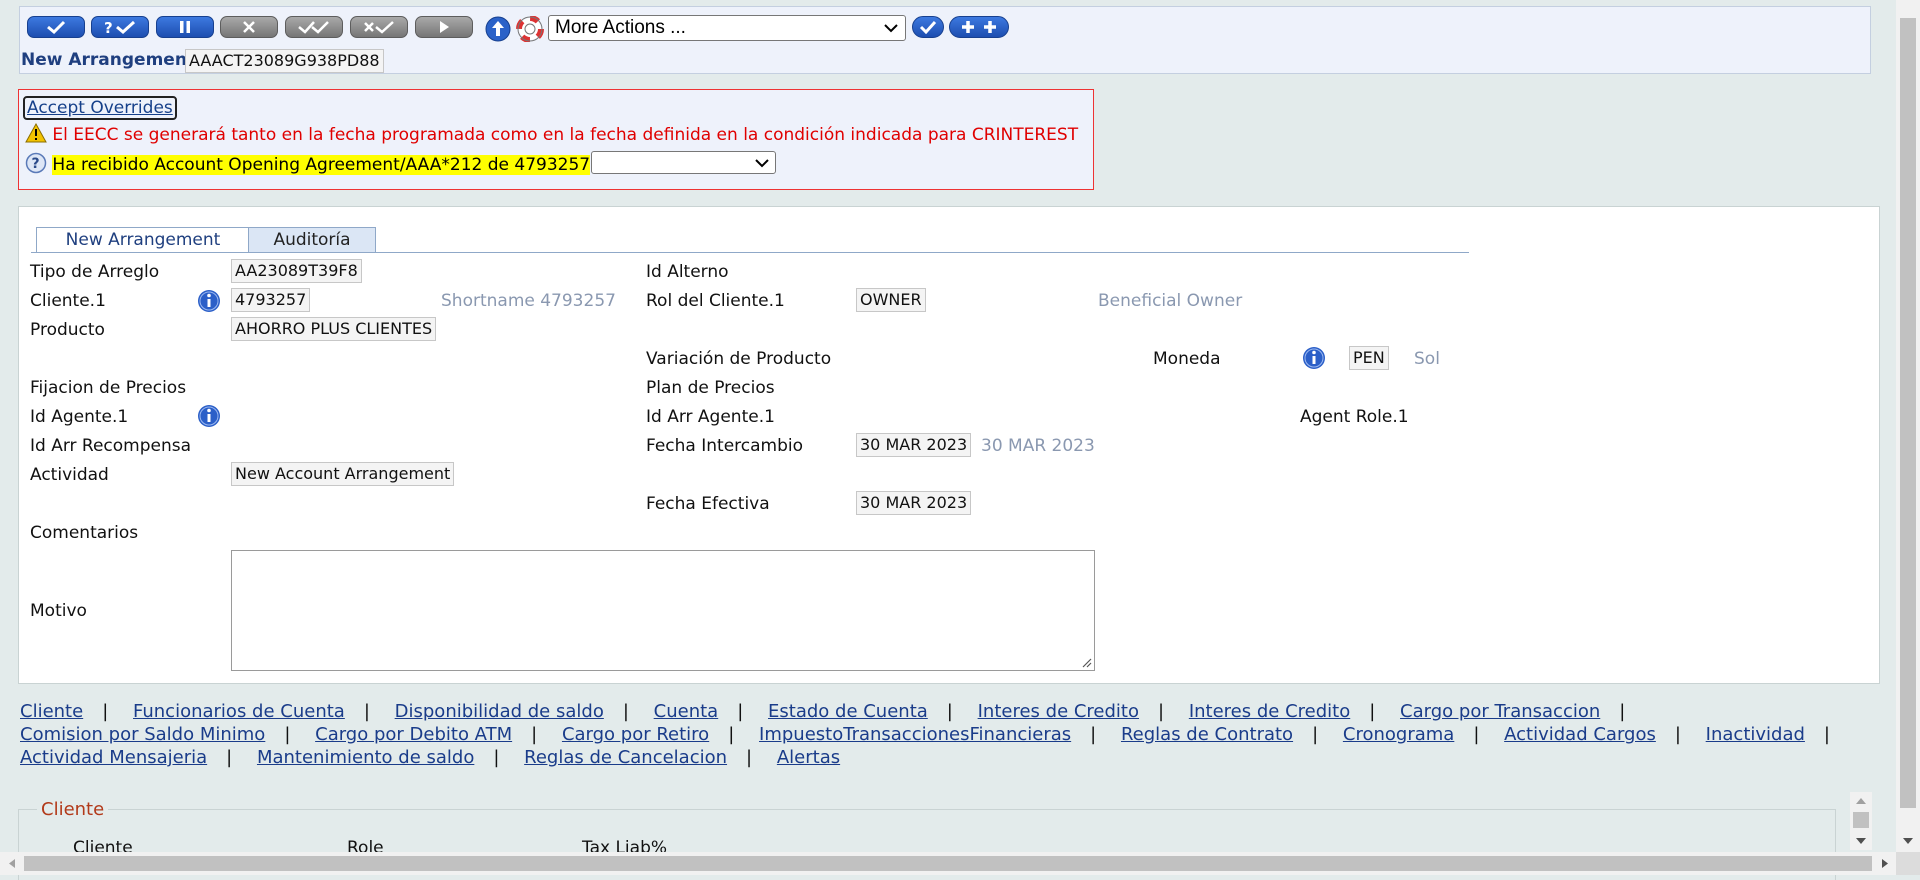 The width and height of the screenshot is (1920, 880). Describe the element at coordinates (635, 734) in the screenshot. I see `link-cargo-retiro: Cargo por Retiro` at that location.